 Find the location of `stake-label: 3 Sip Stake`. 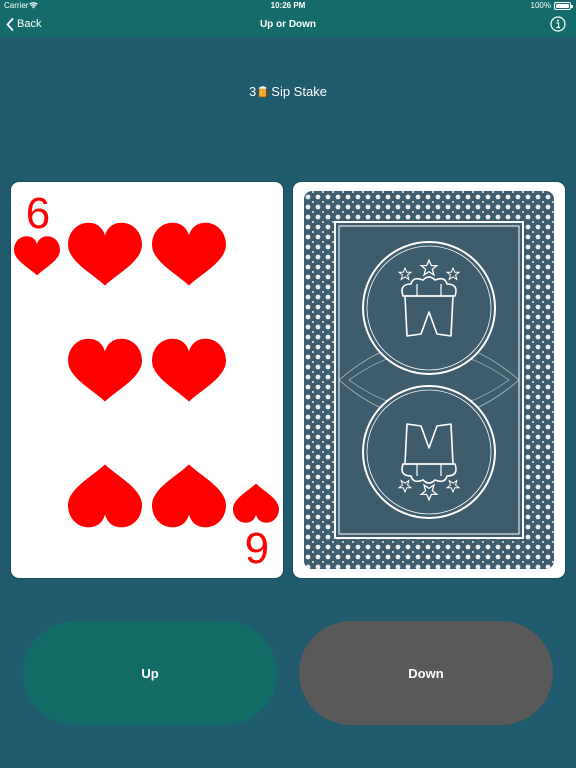

stake-label: 3 Sip Stake is located at coordinates (288, 91).